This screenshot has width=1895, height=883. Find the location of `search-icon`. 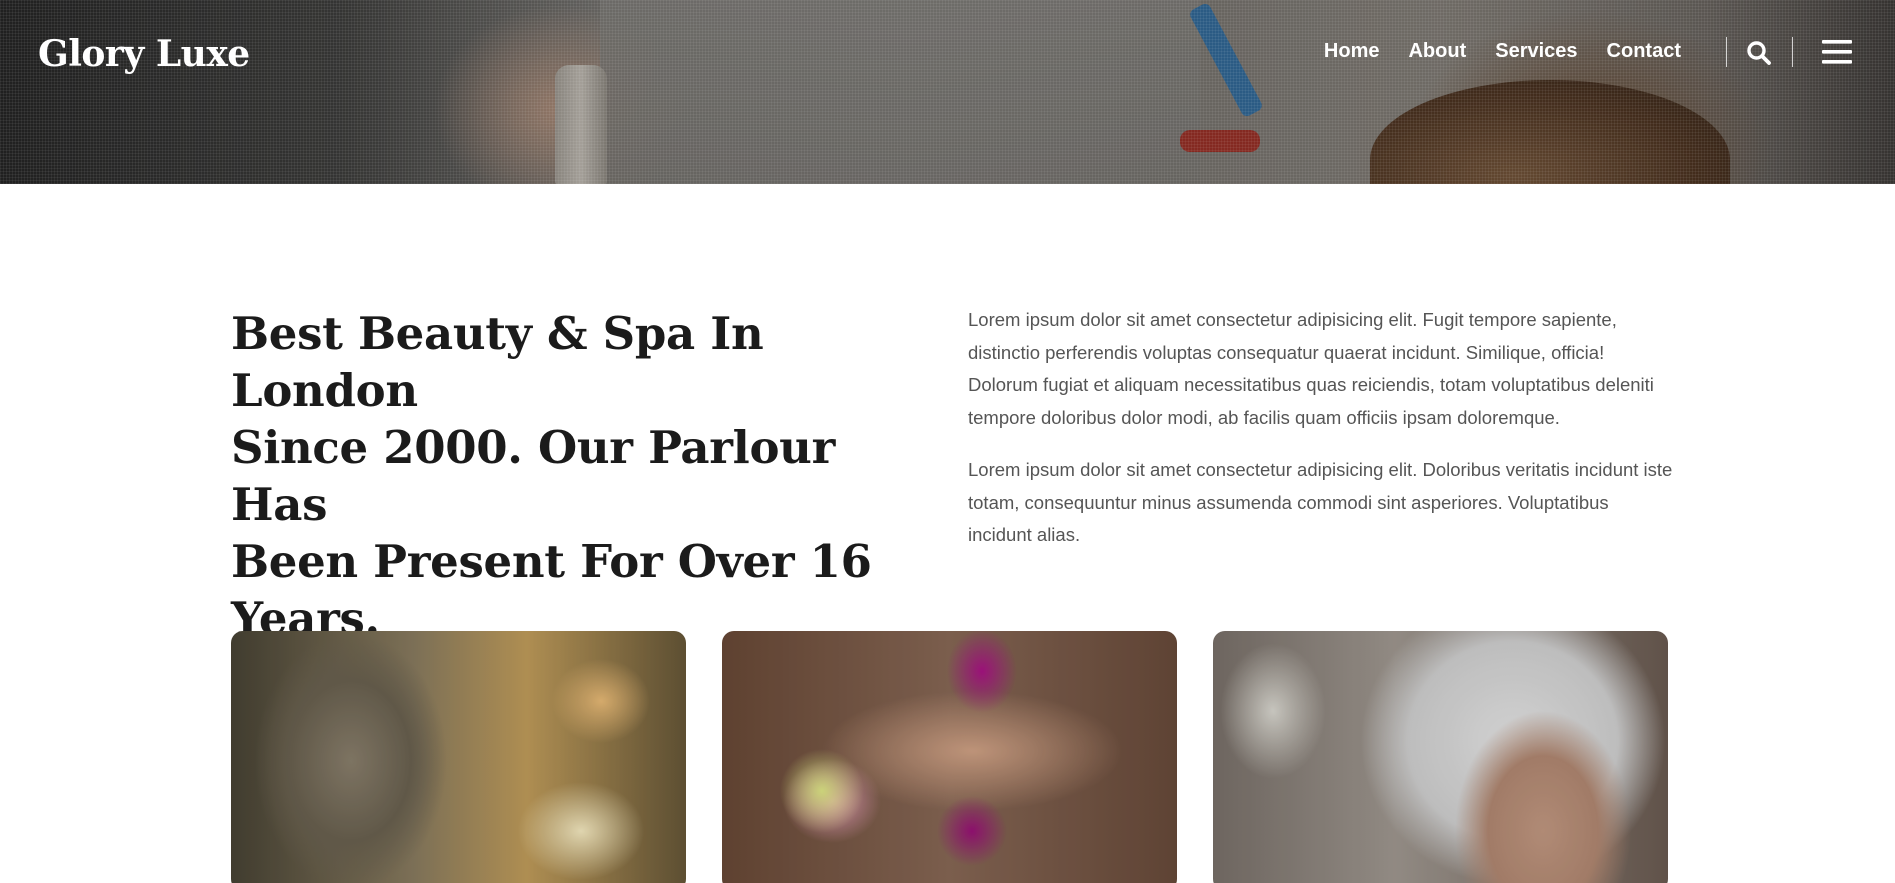

search-icon is located at coordinates (1759, 53).